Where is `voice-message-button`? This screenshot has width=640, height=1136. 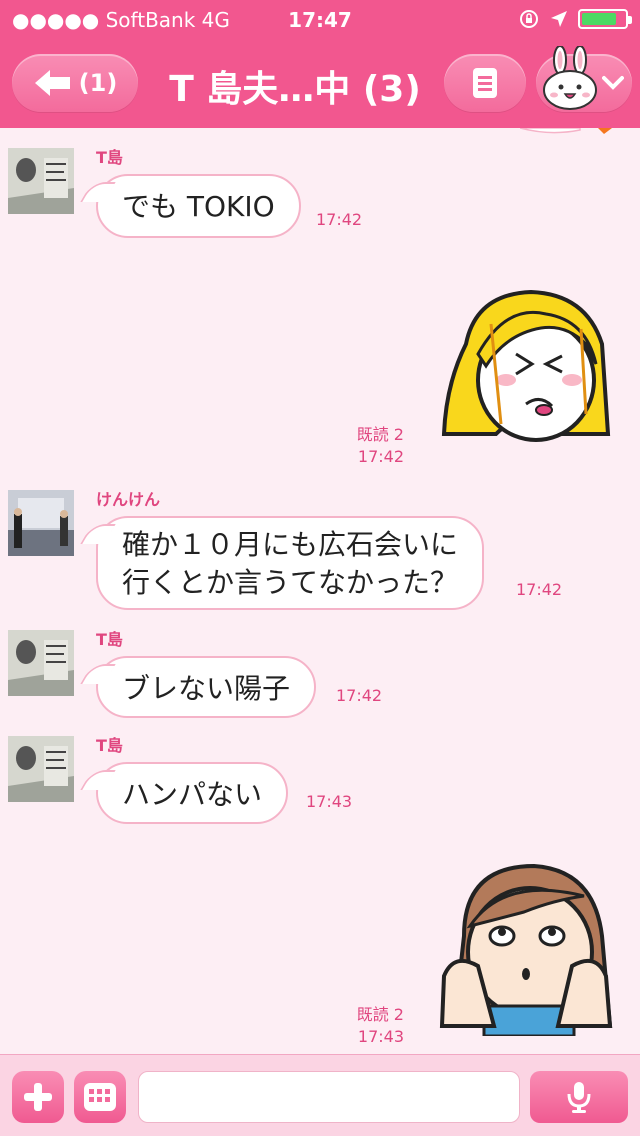
voice-message-button is located at coordinates (579, 1097).